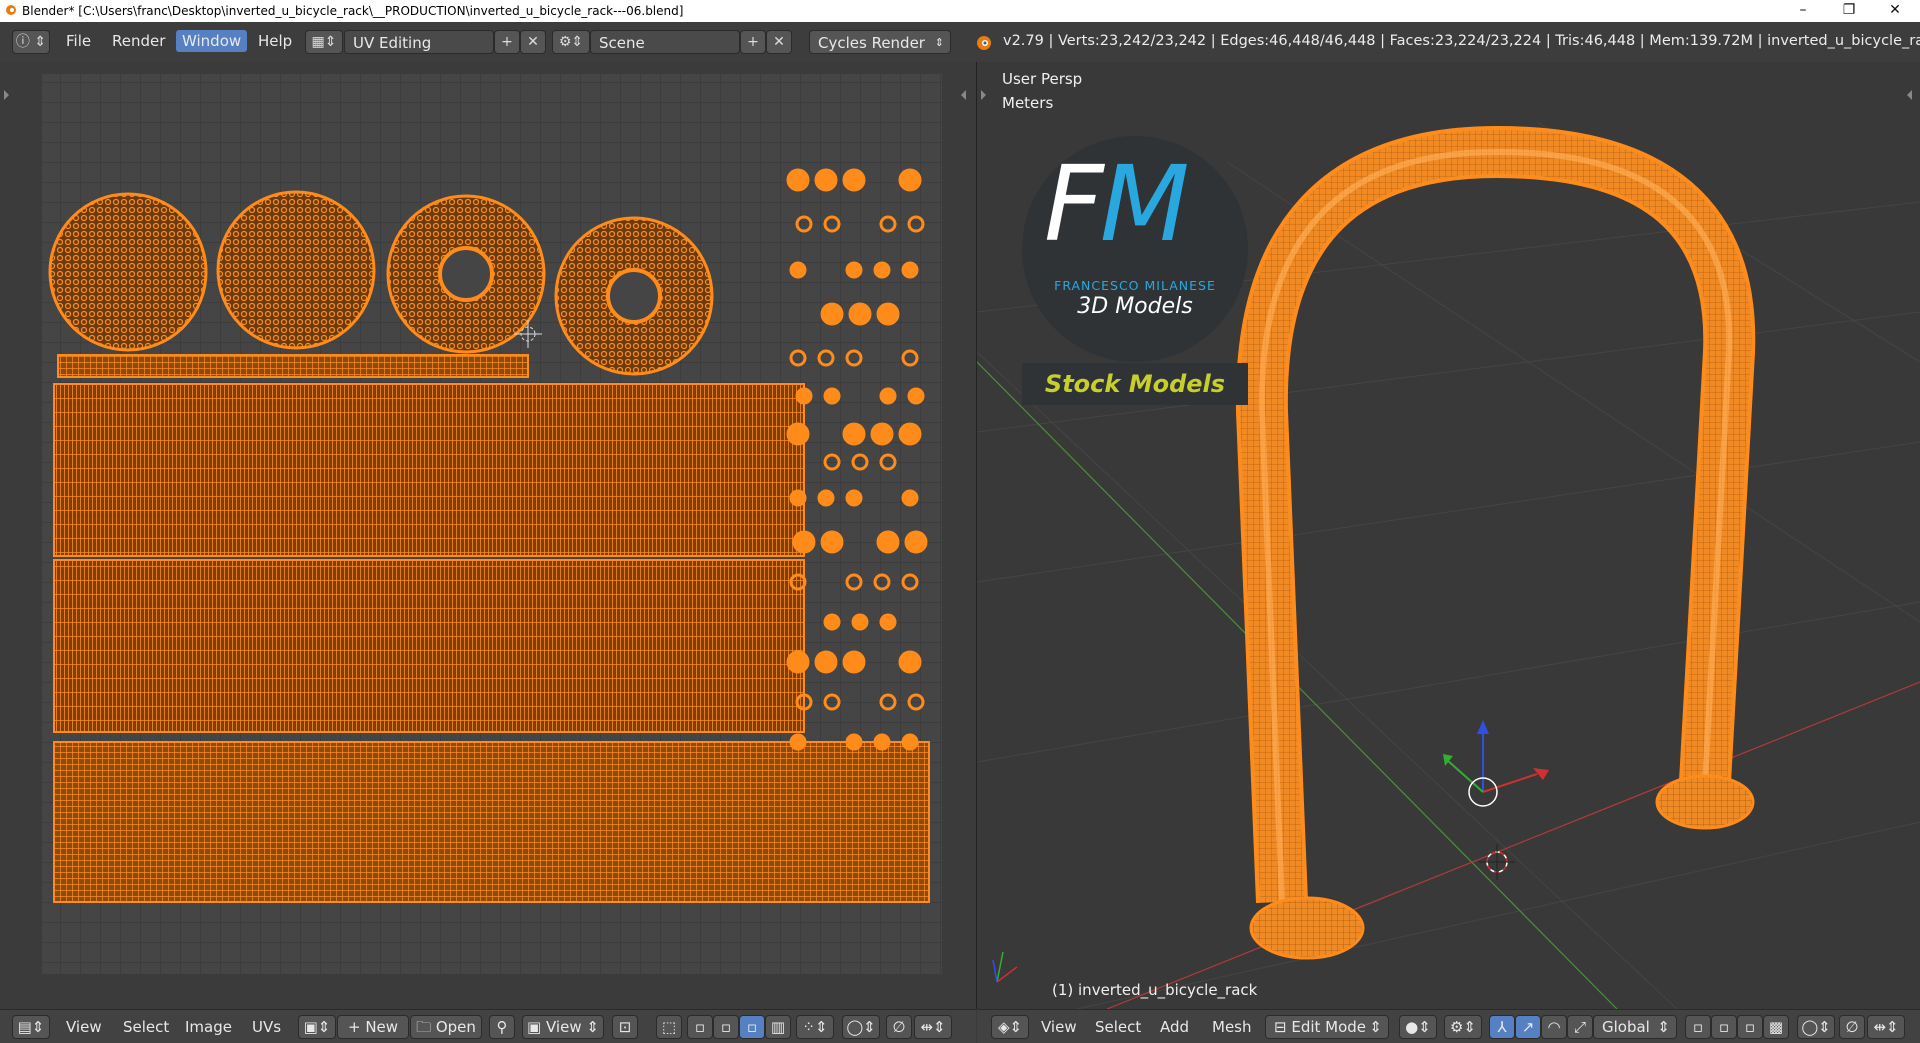 The height and width of the screenshot is (1043, 1920). What do you see at coordinates (507, 42) in the screenshot?
I see `add-layout-icon: +` at bounding box center [507, 42].